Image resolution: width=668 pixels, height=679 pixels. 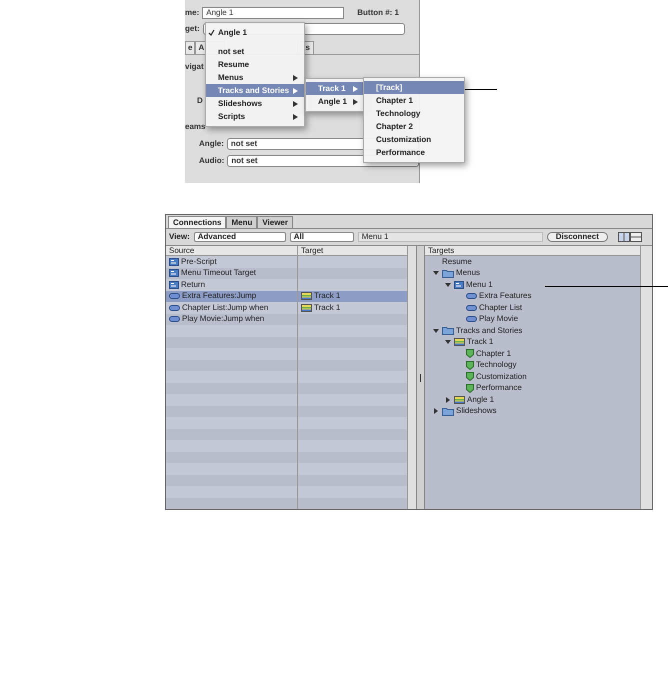 I want to click on table-cell: Pre-Script, so click(x=199, y=262).